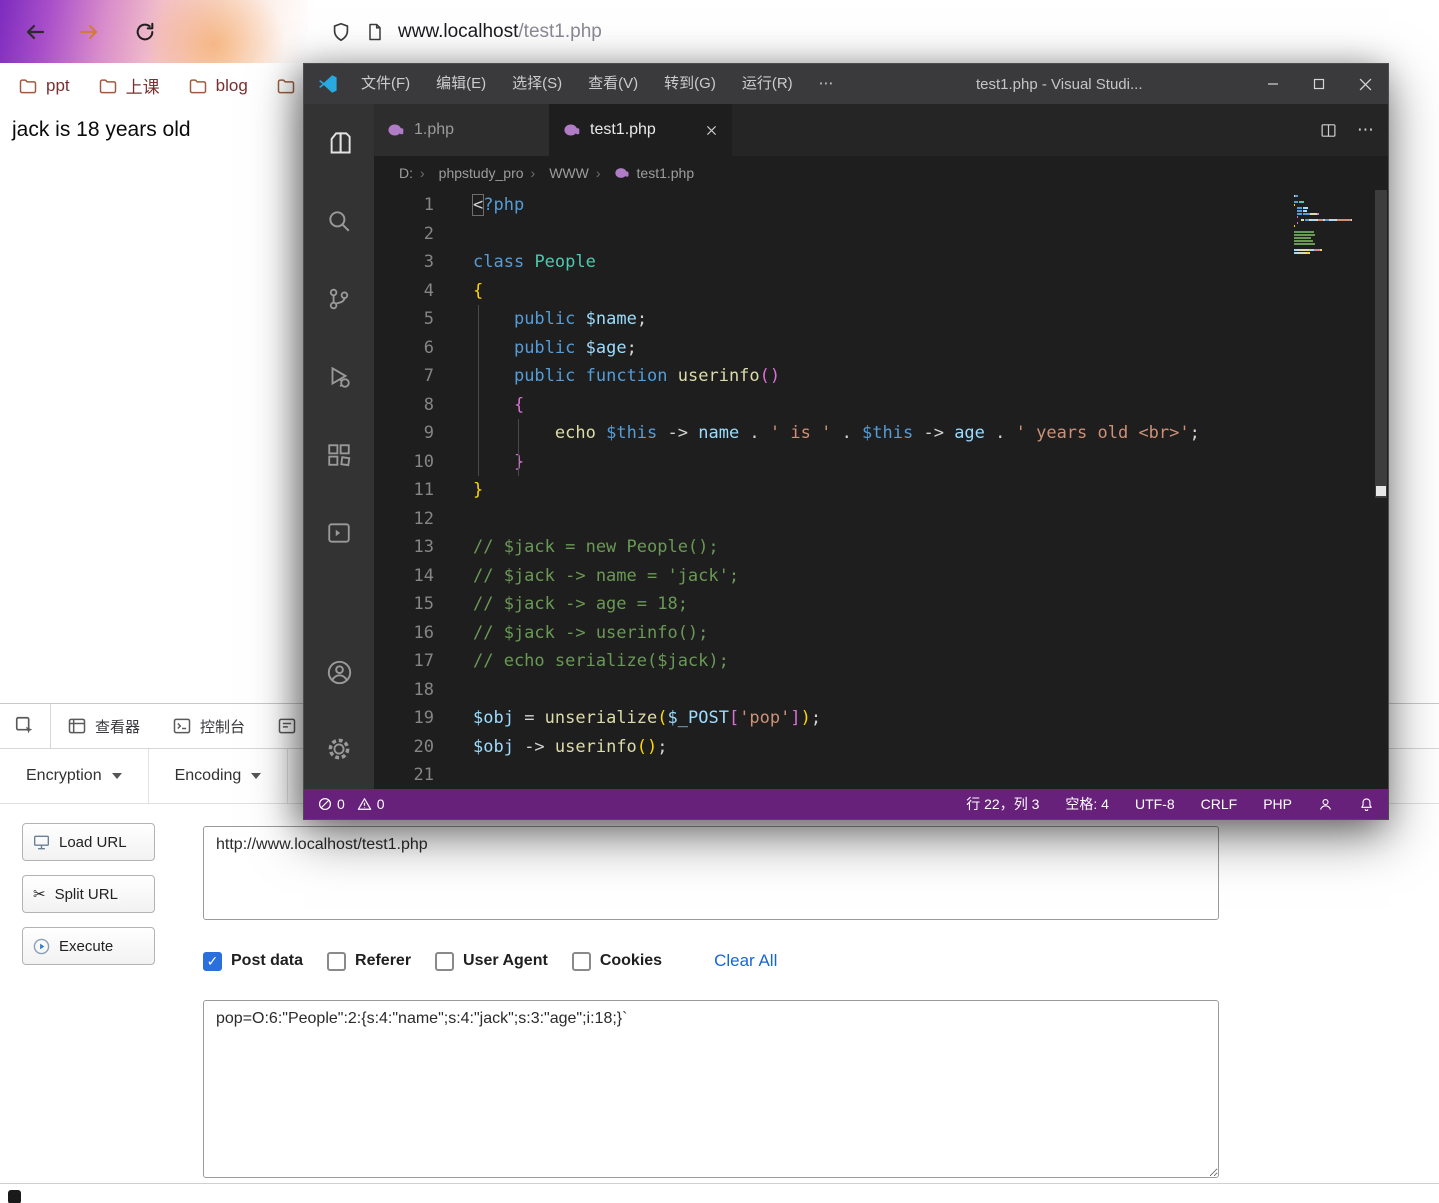 This screenshot has height=1203, width=1439. What do you see at coordinates (1155, 804) in the screenshot?
I see `encoding-setting: UTF-8` at bounding box center [1155, 804].